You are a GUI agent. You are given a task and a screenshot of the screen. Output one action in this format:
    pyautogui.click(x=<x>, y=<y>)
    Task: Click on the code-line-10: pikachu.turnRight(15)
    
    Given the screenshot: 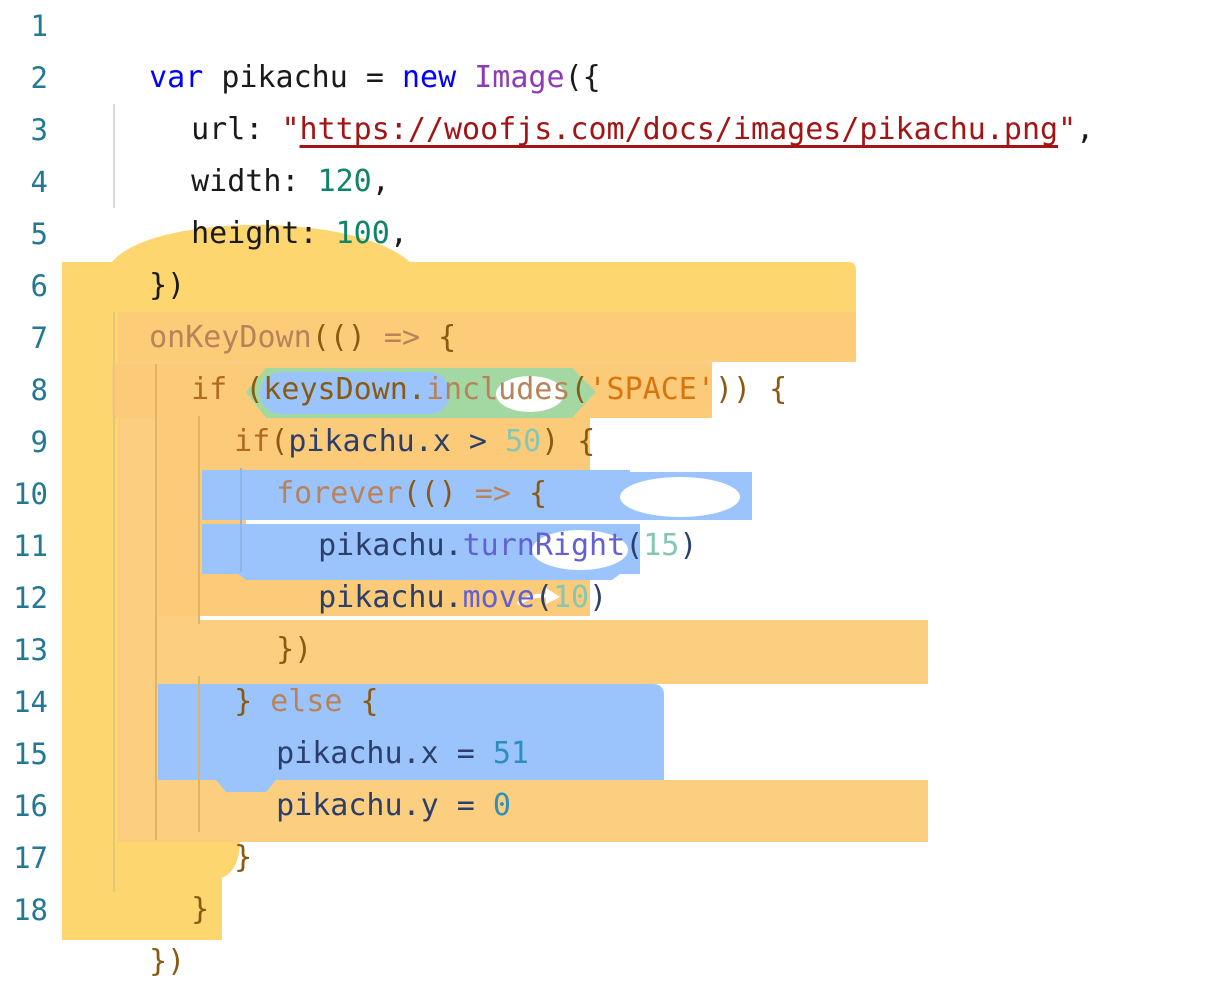 What is the action you would take?
    pyautogui.click(x=489, y=515)
    